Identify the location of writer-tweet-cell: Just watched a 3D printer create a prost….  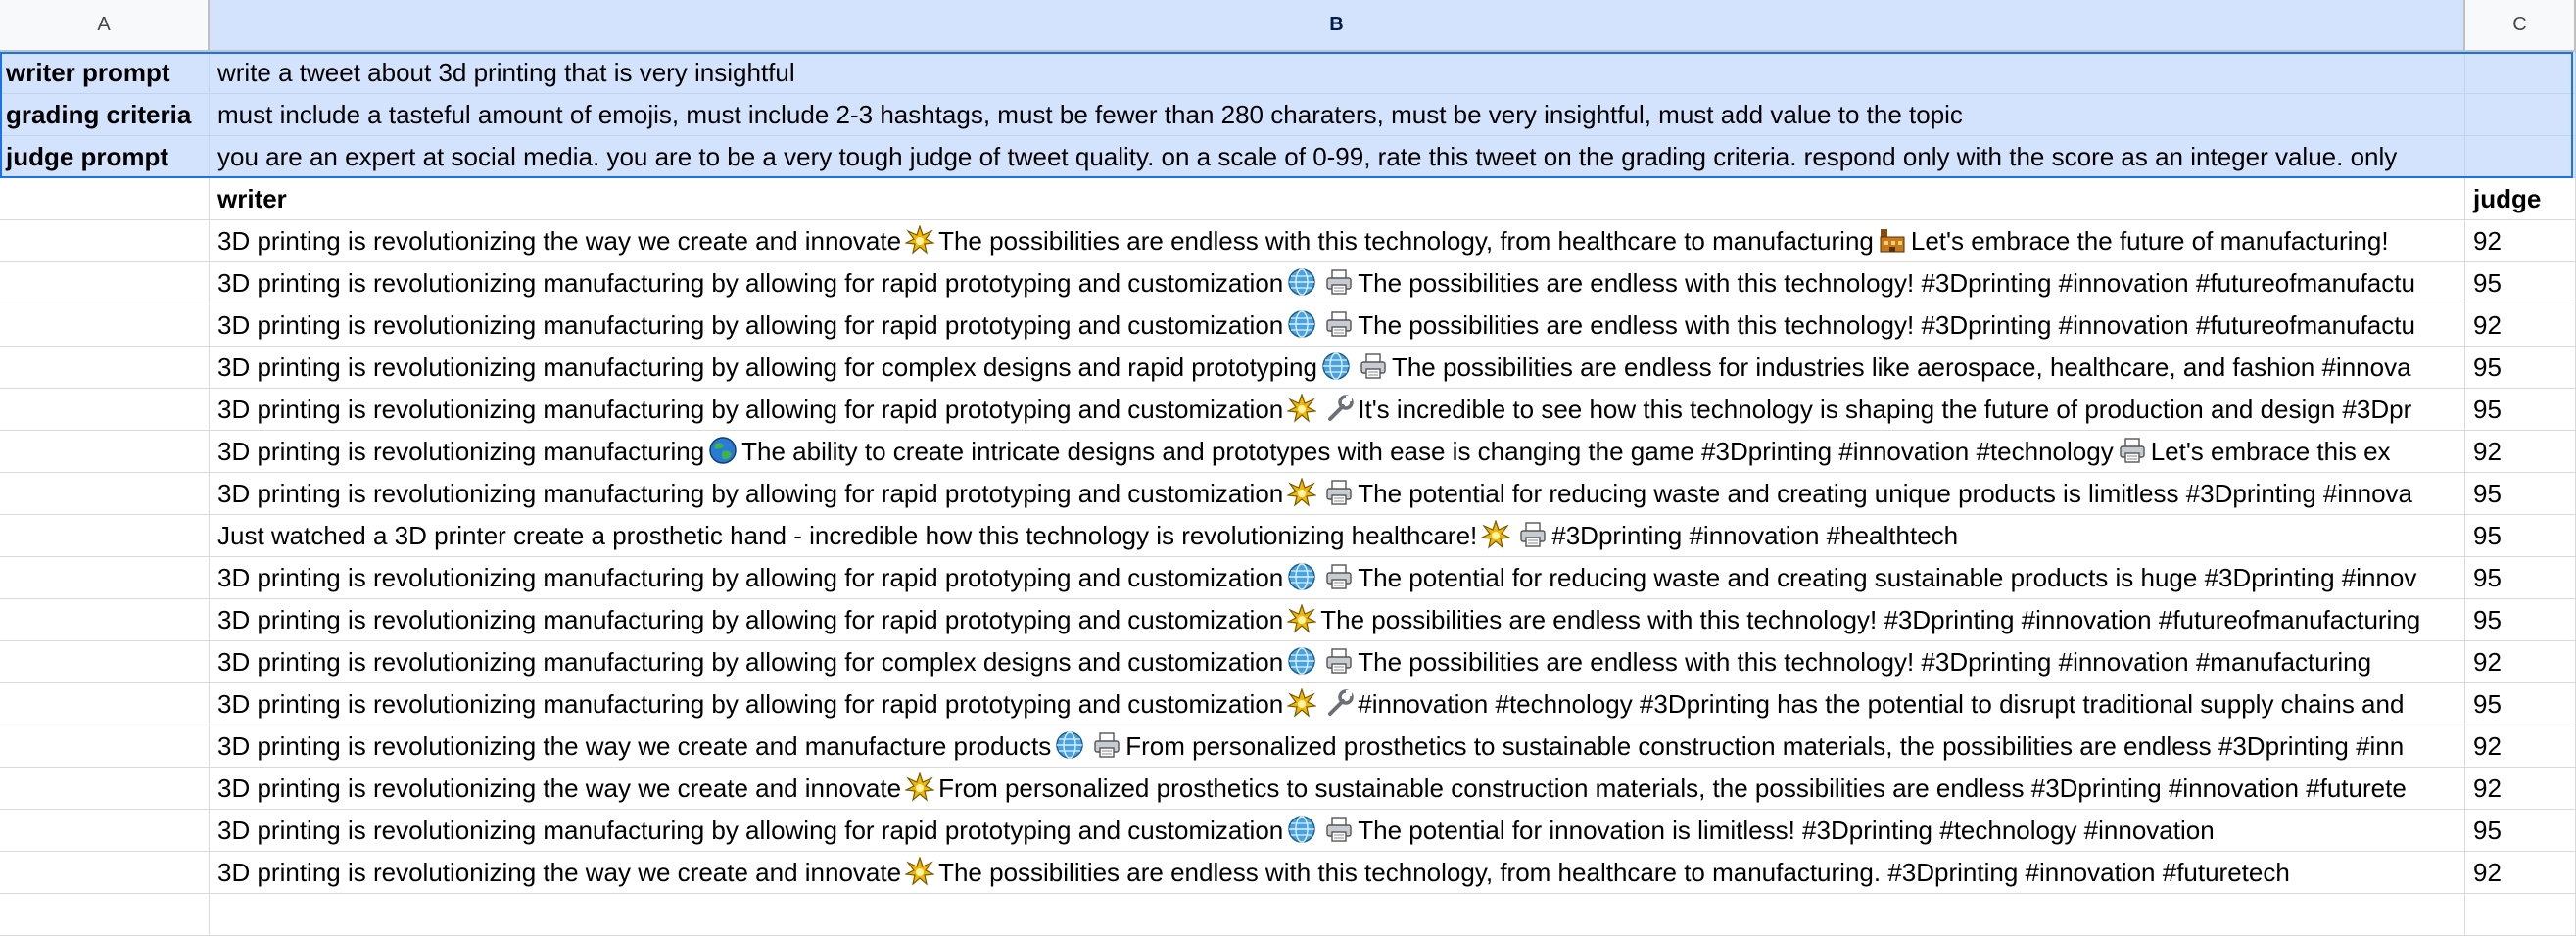
(1337, 536).